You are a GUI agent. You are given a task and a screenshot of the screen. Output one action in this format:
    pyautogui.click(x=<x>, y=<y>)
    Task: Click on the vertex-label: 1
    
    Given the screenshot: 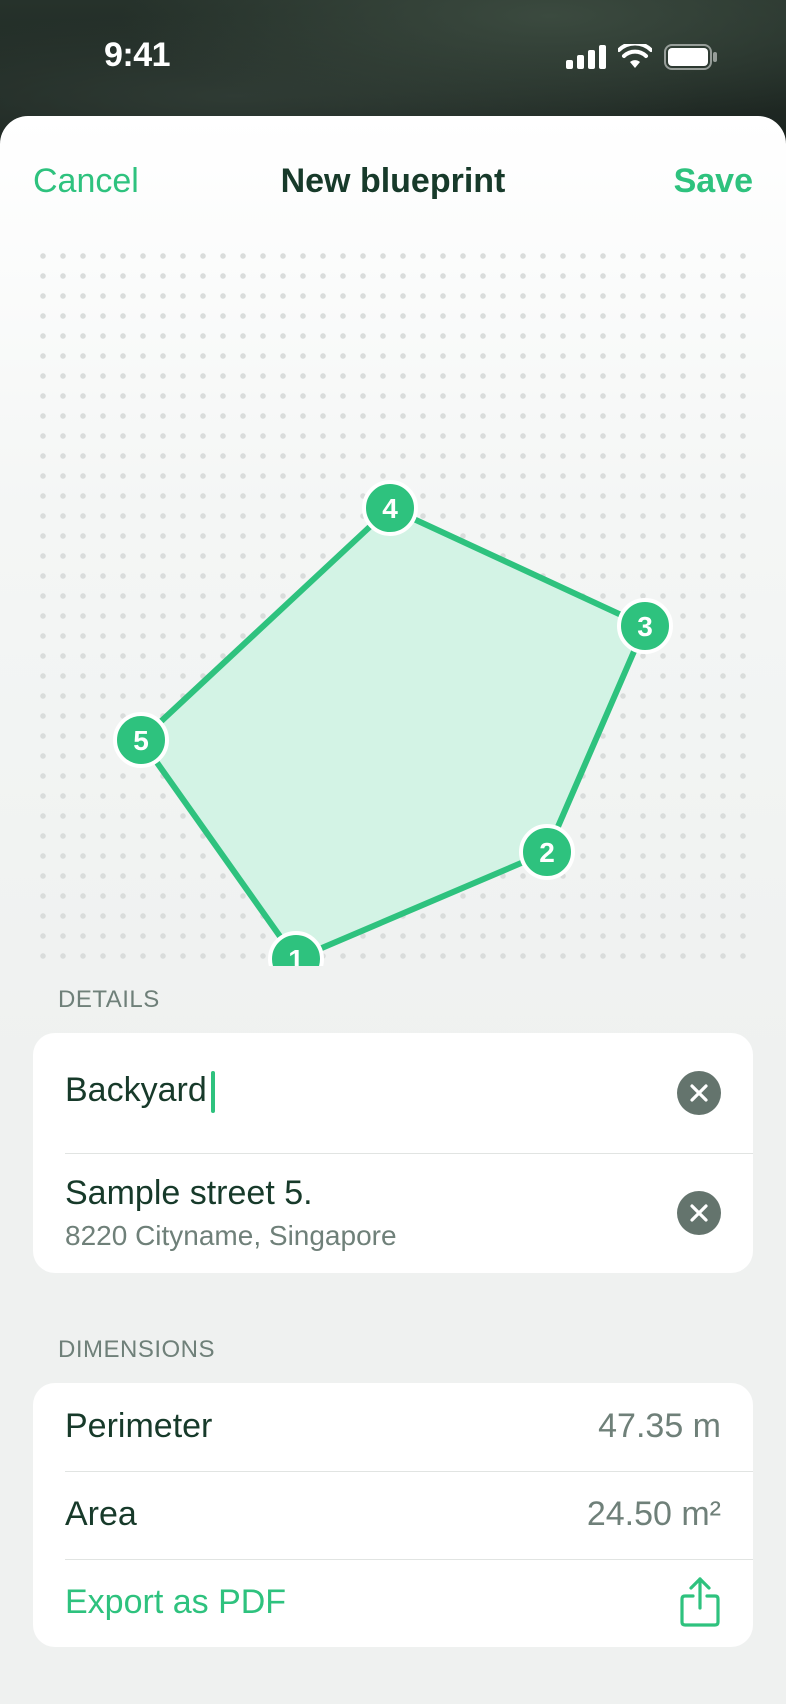 What is the action you would take?
    pyautogui.click(x=296, y=955)
    